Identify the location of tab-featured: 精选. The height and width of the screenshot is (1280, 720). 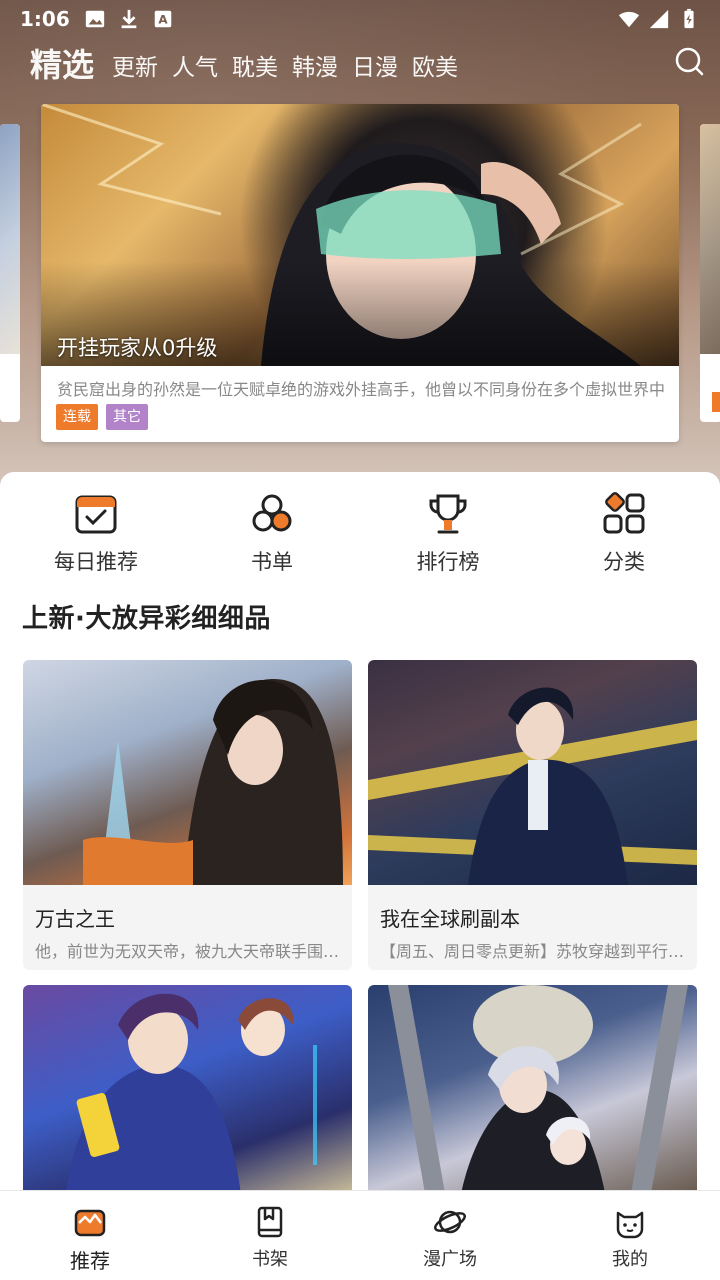
(62, 64).